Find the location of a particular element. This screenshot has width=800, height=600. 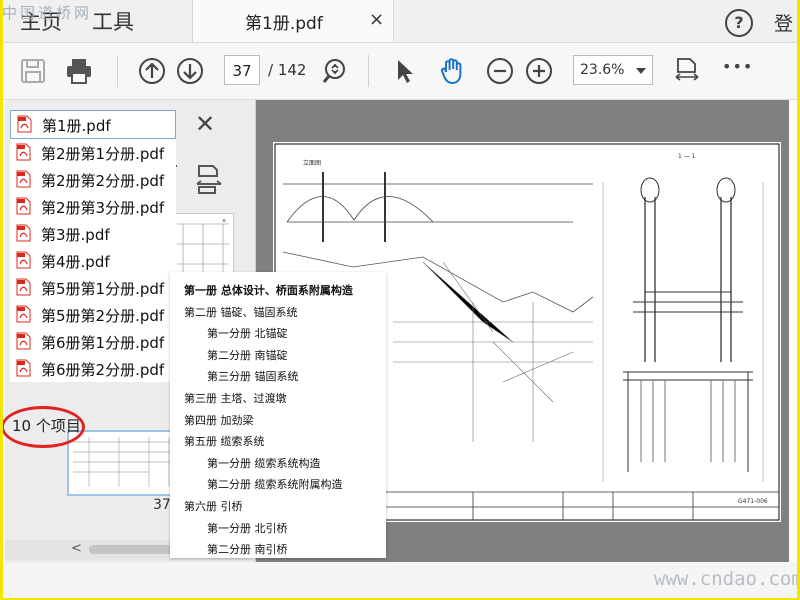

file-name: 第2册第3分册.pdf is located at coordinates (103, 208).